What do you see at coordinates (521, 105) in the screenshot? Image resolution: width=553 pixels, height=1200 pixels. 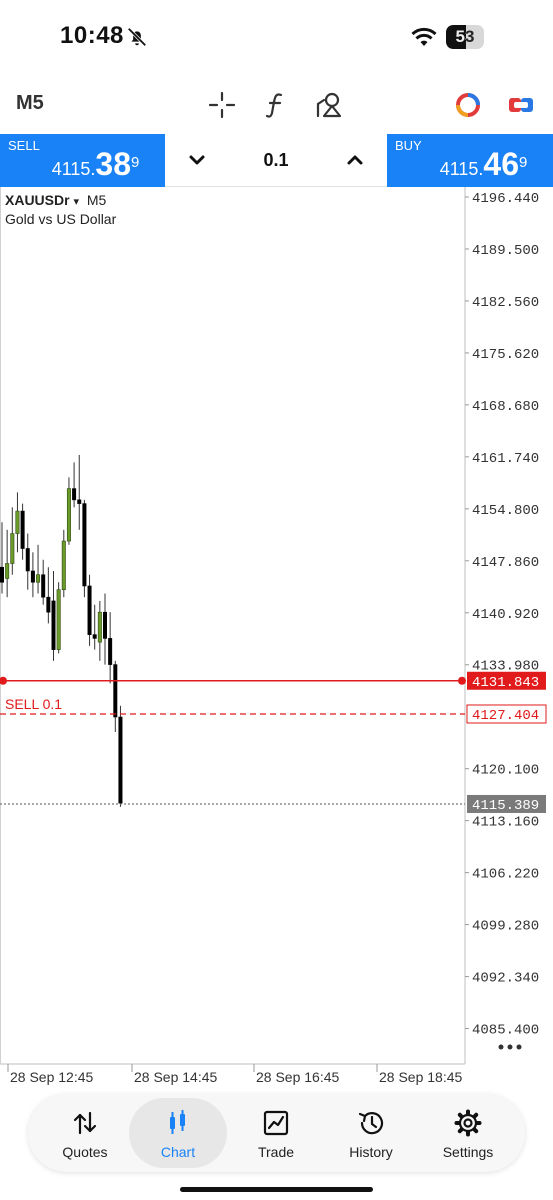 I see `one-click-trading-icon` at bounding box center [521, 105].